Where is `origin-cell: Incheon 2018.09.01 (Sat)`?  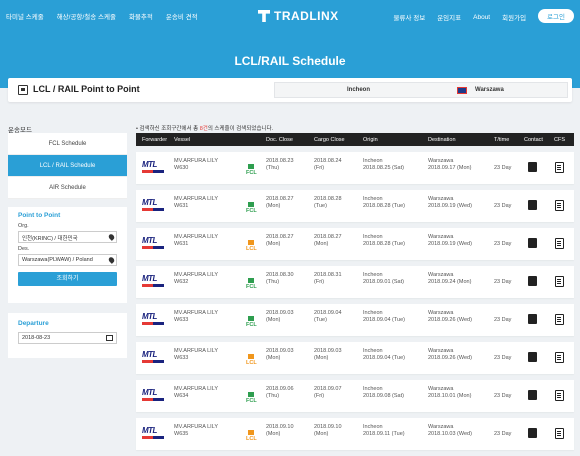
origin-cell: Incheon 2018.09.01 (Sat) is located at coordinates (383, 279).